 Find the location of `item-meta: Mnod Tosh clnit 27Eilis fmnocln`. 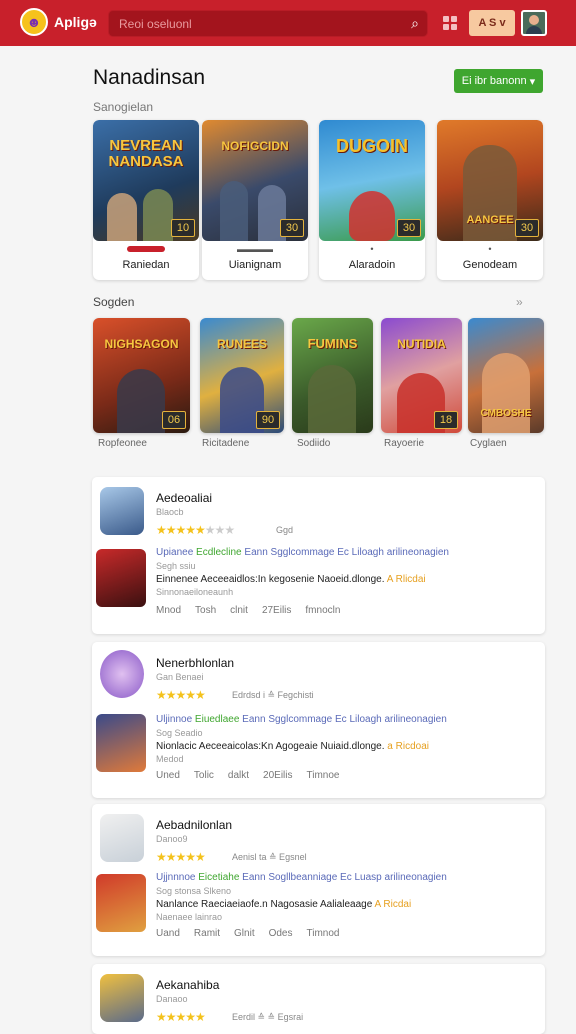

item-meta: Mnod Tosh clnit 27Eilis fmnocln is located at coordinates (248, 610).